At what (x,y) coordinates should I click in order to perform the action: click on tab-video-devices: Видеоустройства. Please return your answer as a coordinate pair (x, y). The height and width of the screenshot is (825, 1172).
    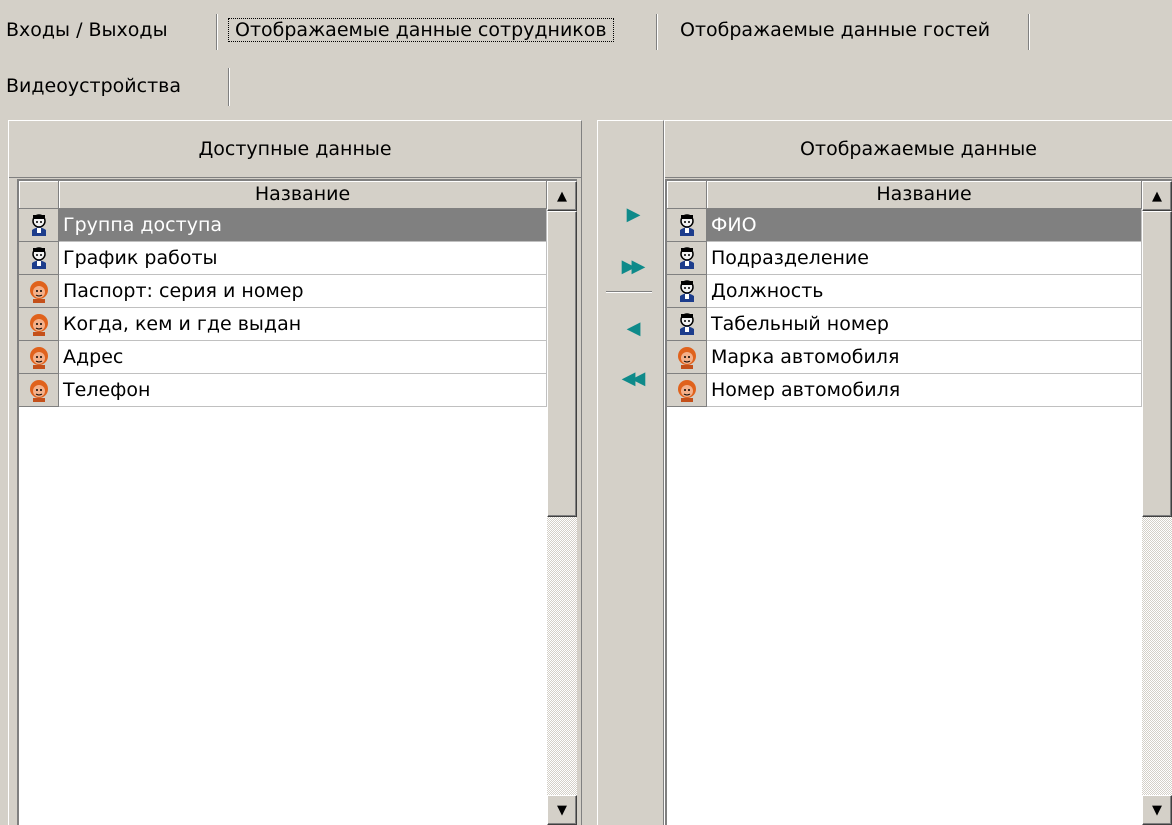
    Looking at the image, I should click on (117, 87).